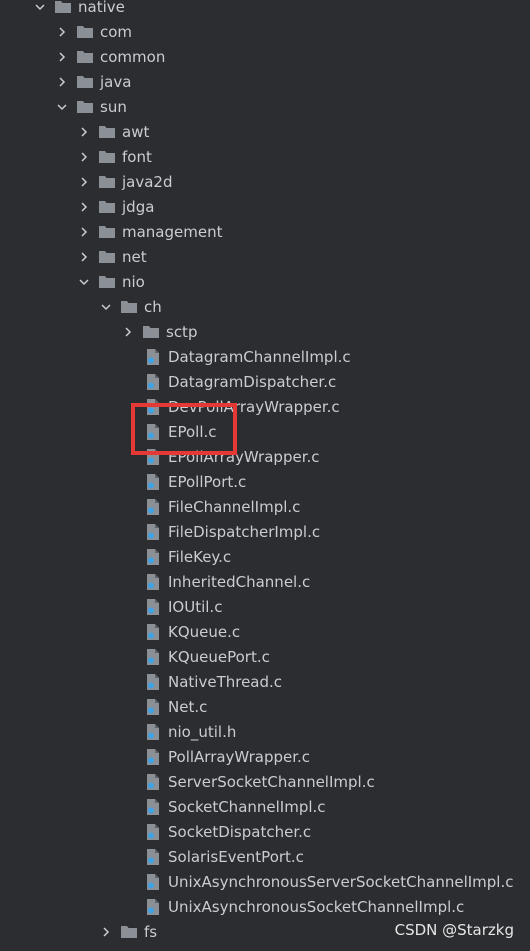 Image resolution: width=530 pixels, height=951 pixels. I want to click on tree-item-java: java, so click(92, 81).